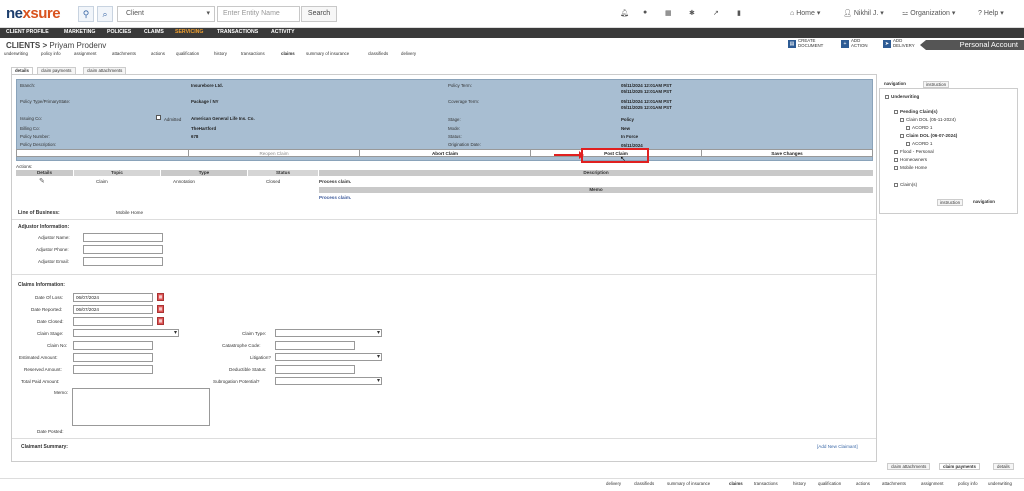  I want to click on footer-tab-underwriting: underwriting, so click(1000, 483).